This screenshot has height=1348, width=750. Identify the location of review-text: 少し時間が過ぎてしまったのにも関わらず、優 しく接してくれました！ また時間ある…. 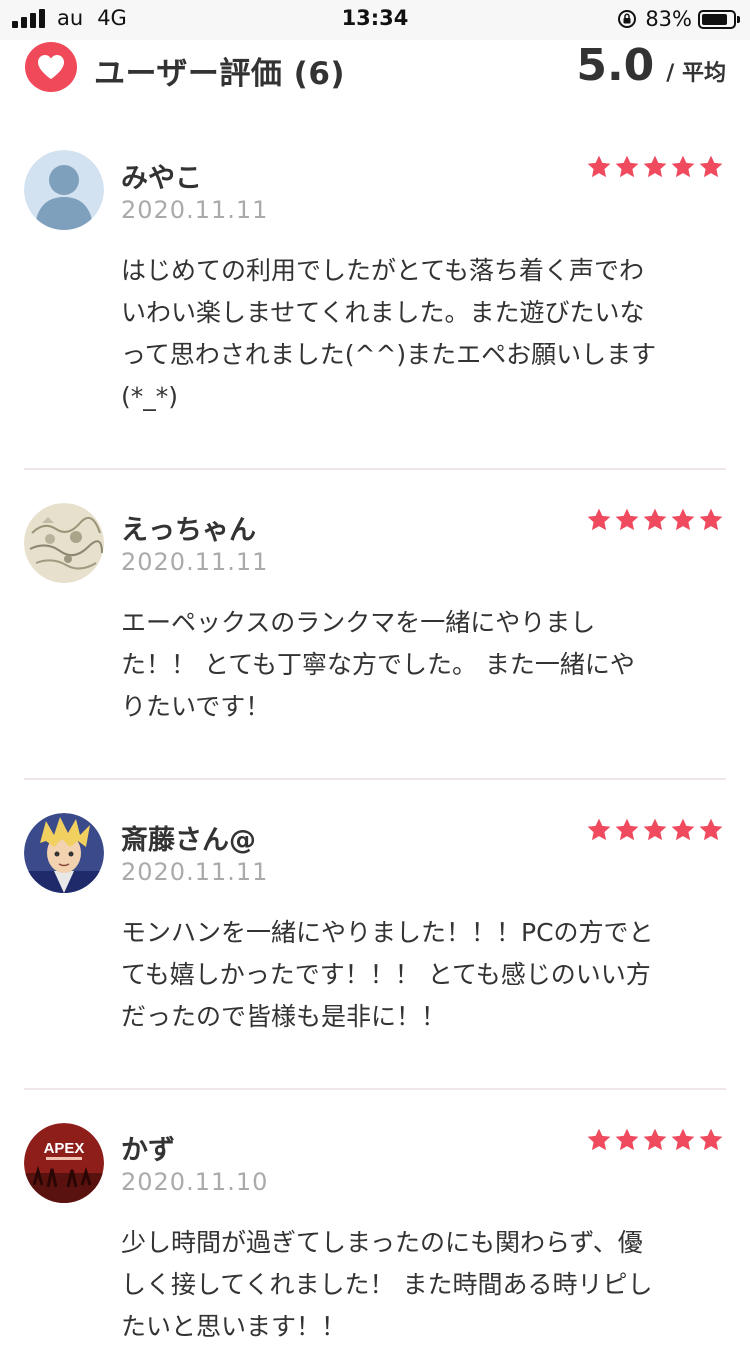
(387, 1284).